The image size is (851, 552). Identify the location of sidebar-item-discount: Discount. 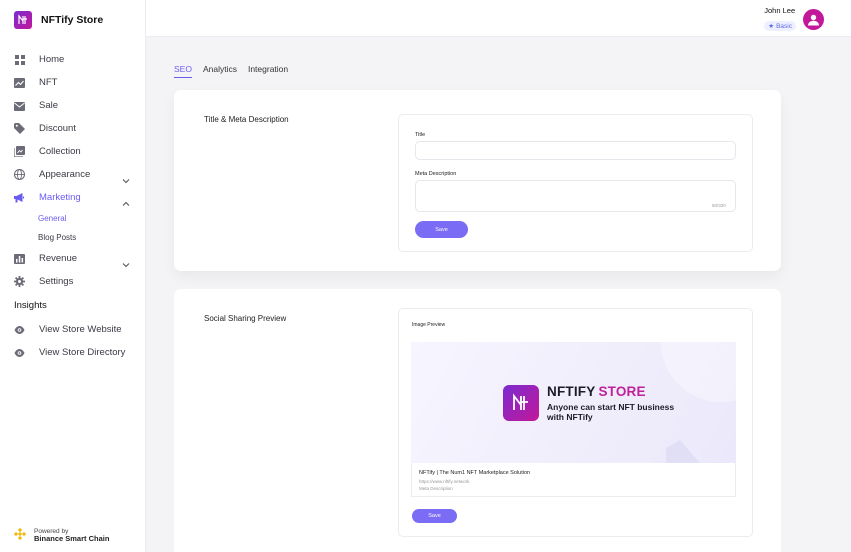
(73, 128).